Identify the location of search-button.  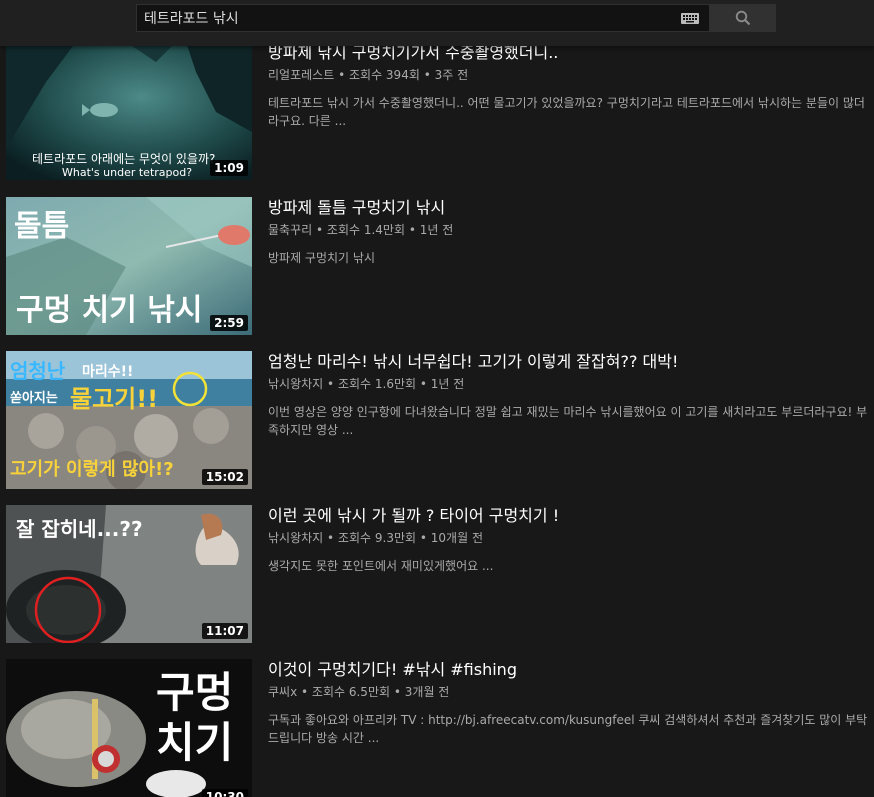
(743, 18).